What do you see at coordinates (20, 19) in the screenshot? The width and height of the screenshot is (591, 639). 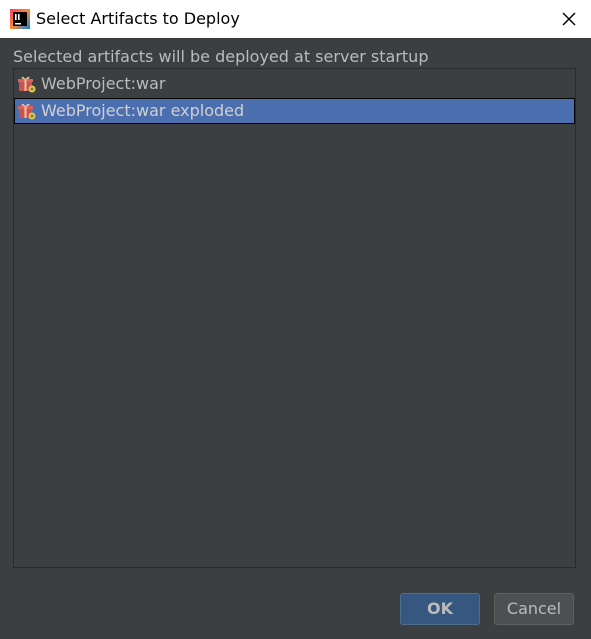 I see `intellij-idea-icon` at bounding box center [20, 19].